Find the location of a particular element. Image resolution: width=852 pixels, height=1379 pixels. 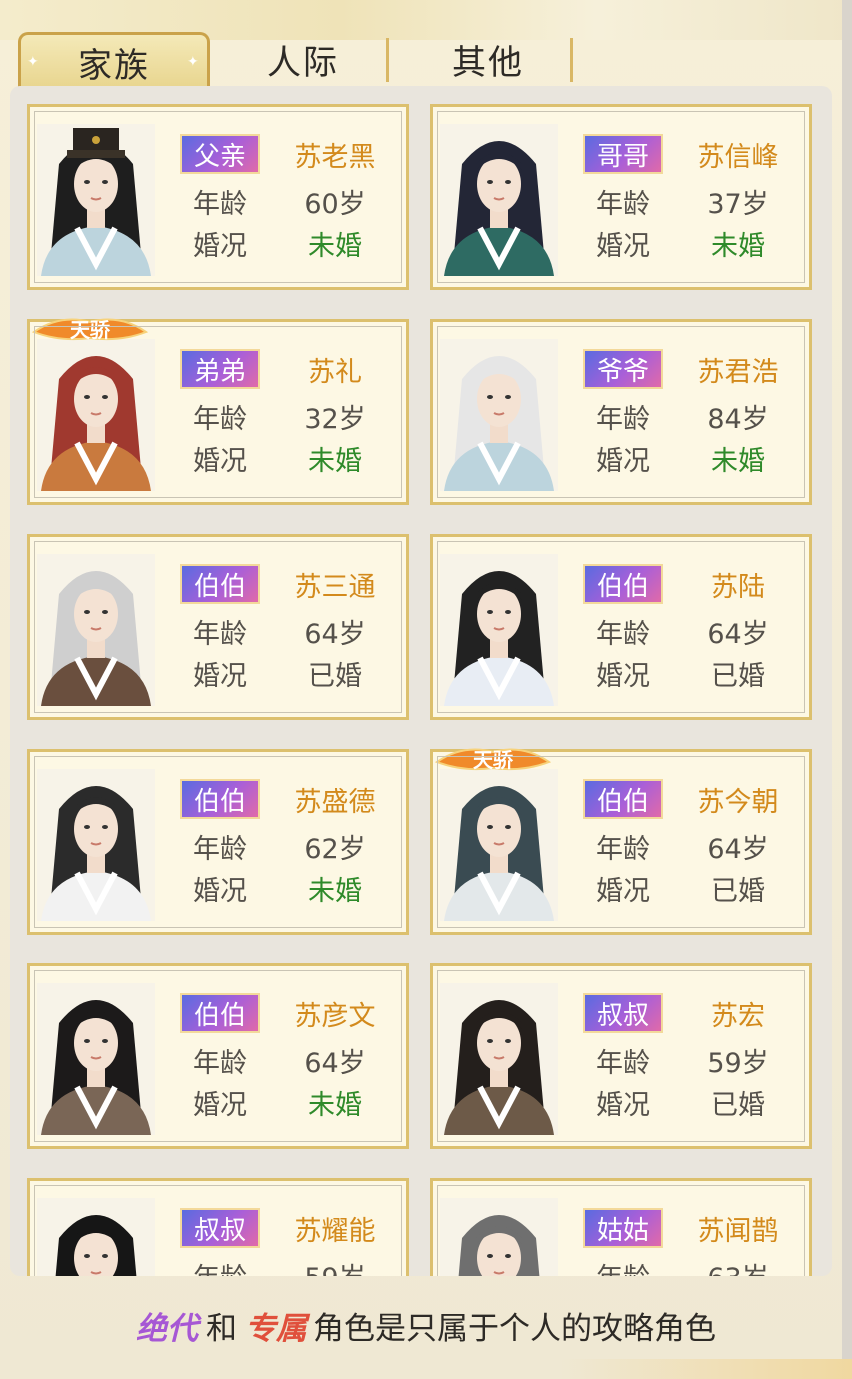

character-name: 苏君浩 is located at coordinates (738, 372).